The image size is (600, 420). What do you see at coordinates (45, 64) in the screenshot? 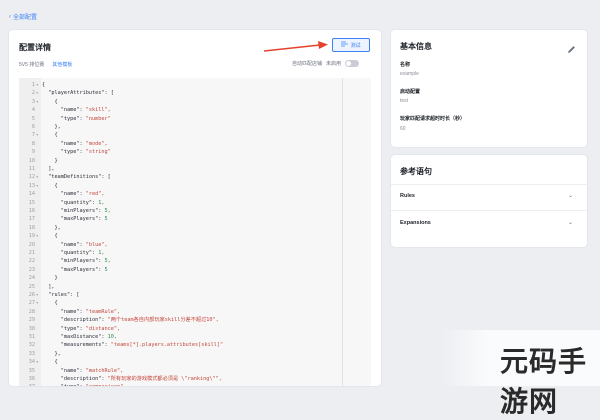
I see `tab-bar: 5V5 排位赛 其他模板` at bounding box center [45, 64].